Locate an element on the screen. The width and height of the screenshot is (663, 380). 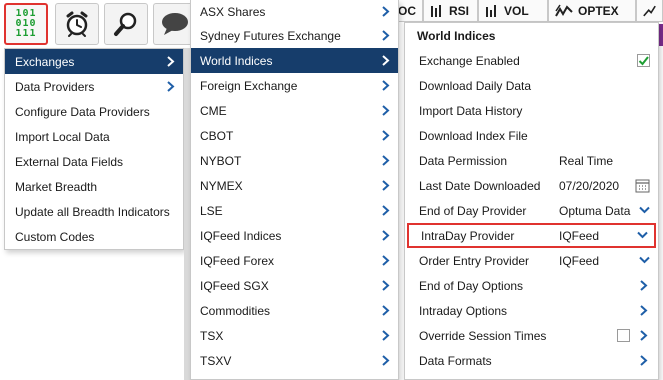
panel-title: World Indices is located at coordinates (456, 35).